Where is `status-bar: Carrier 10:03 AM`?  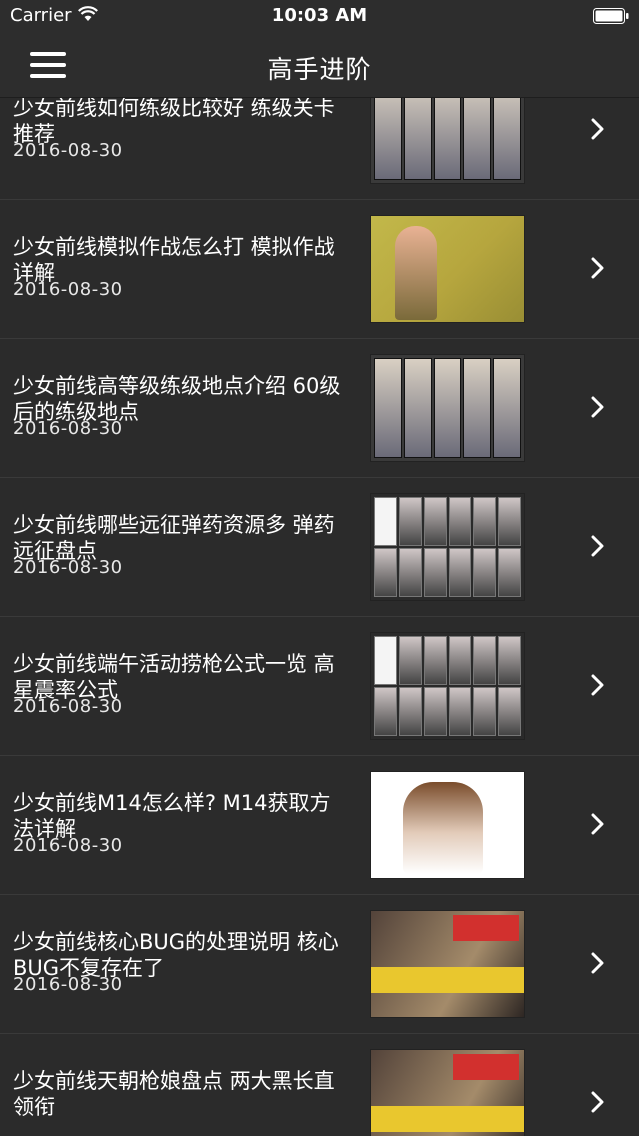
status-bar: Carrier 10:03 AM is located at coordinates (319, 17).